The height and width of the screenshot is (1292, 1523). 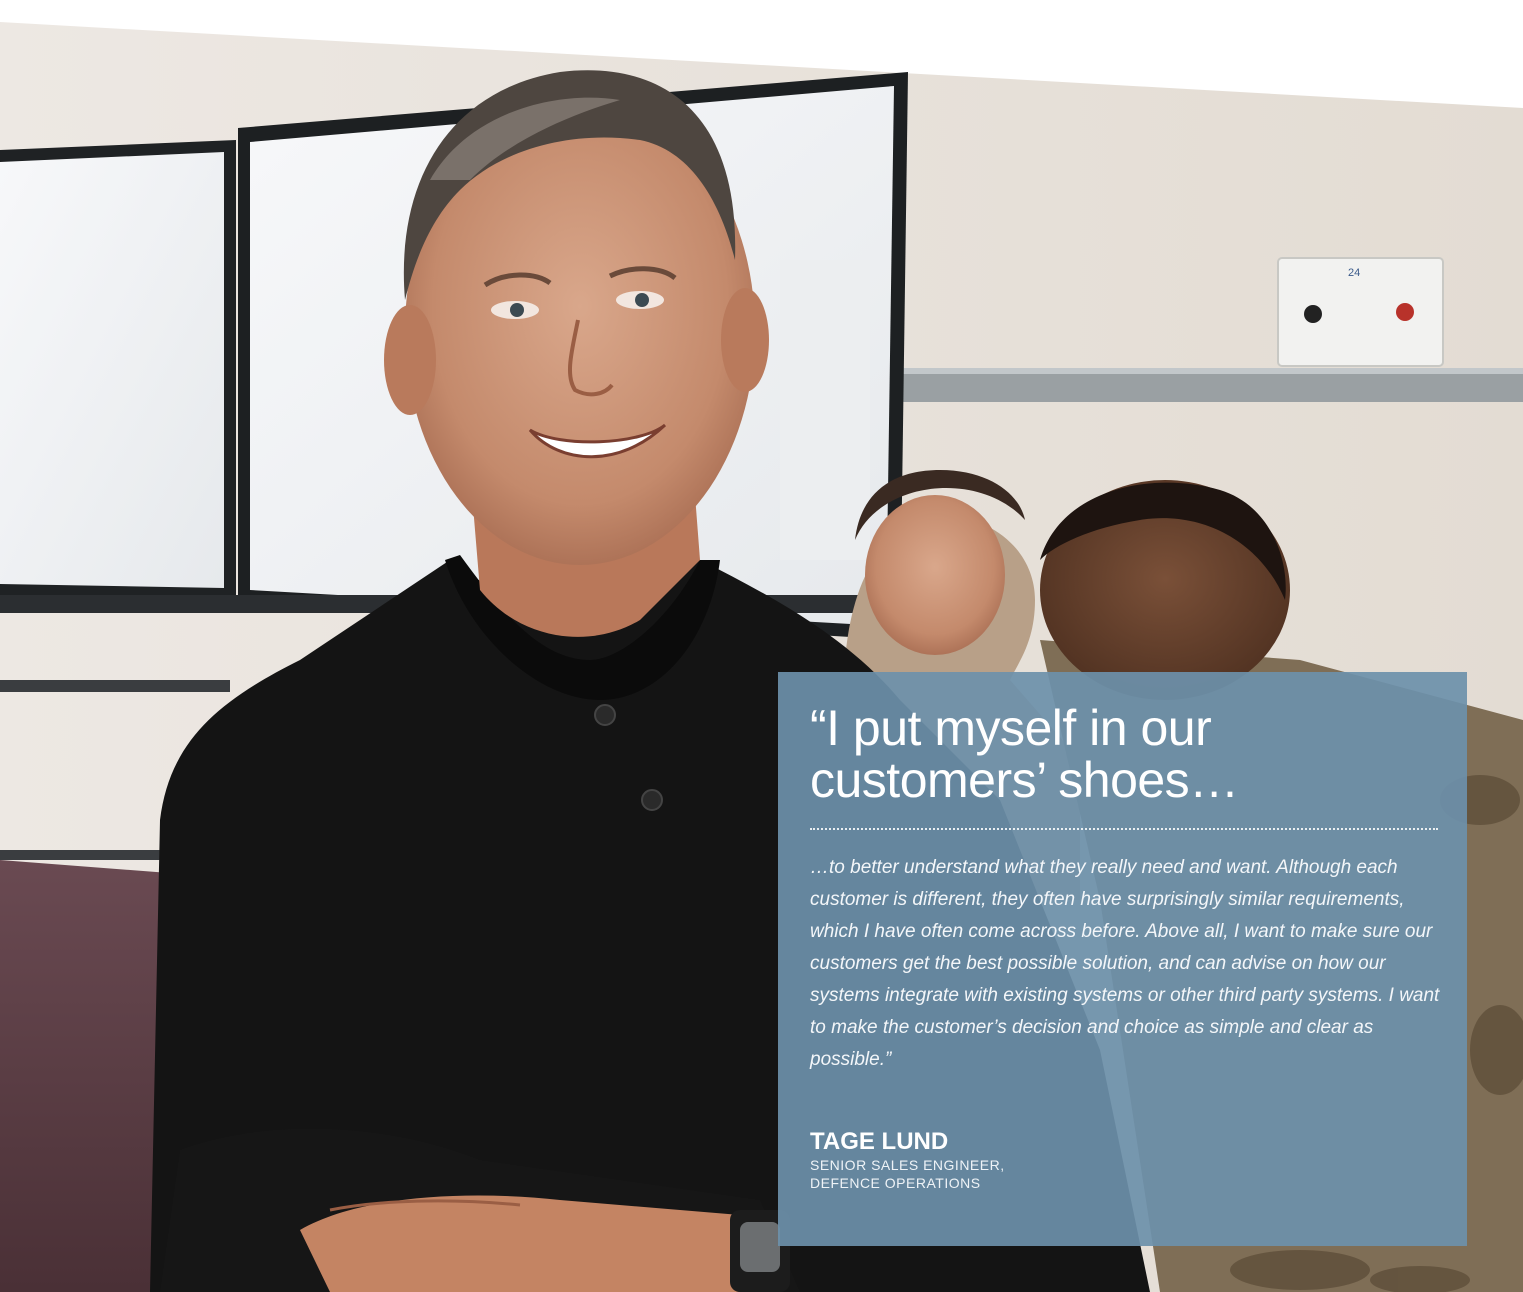 What do you see at coordinates (895, 1183) in the screenshot?
I see `person-role-line-2: DEFENCE OPERATIONS` at bounding box center [895, 1183].